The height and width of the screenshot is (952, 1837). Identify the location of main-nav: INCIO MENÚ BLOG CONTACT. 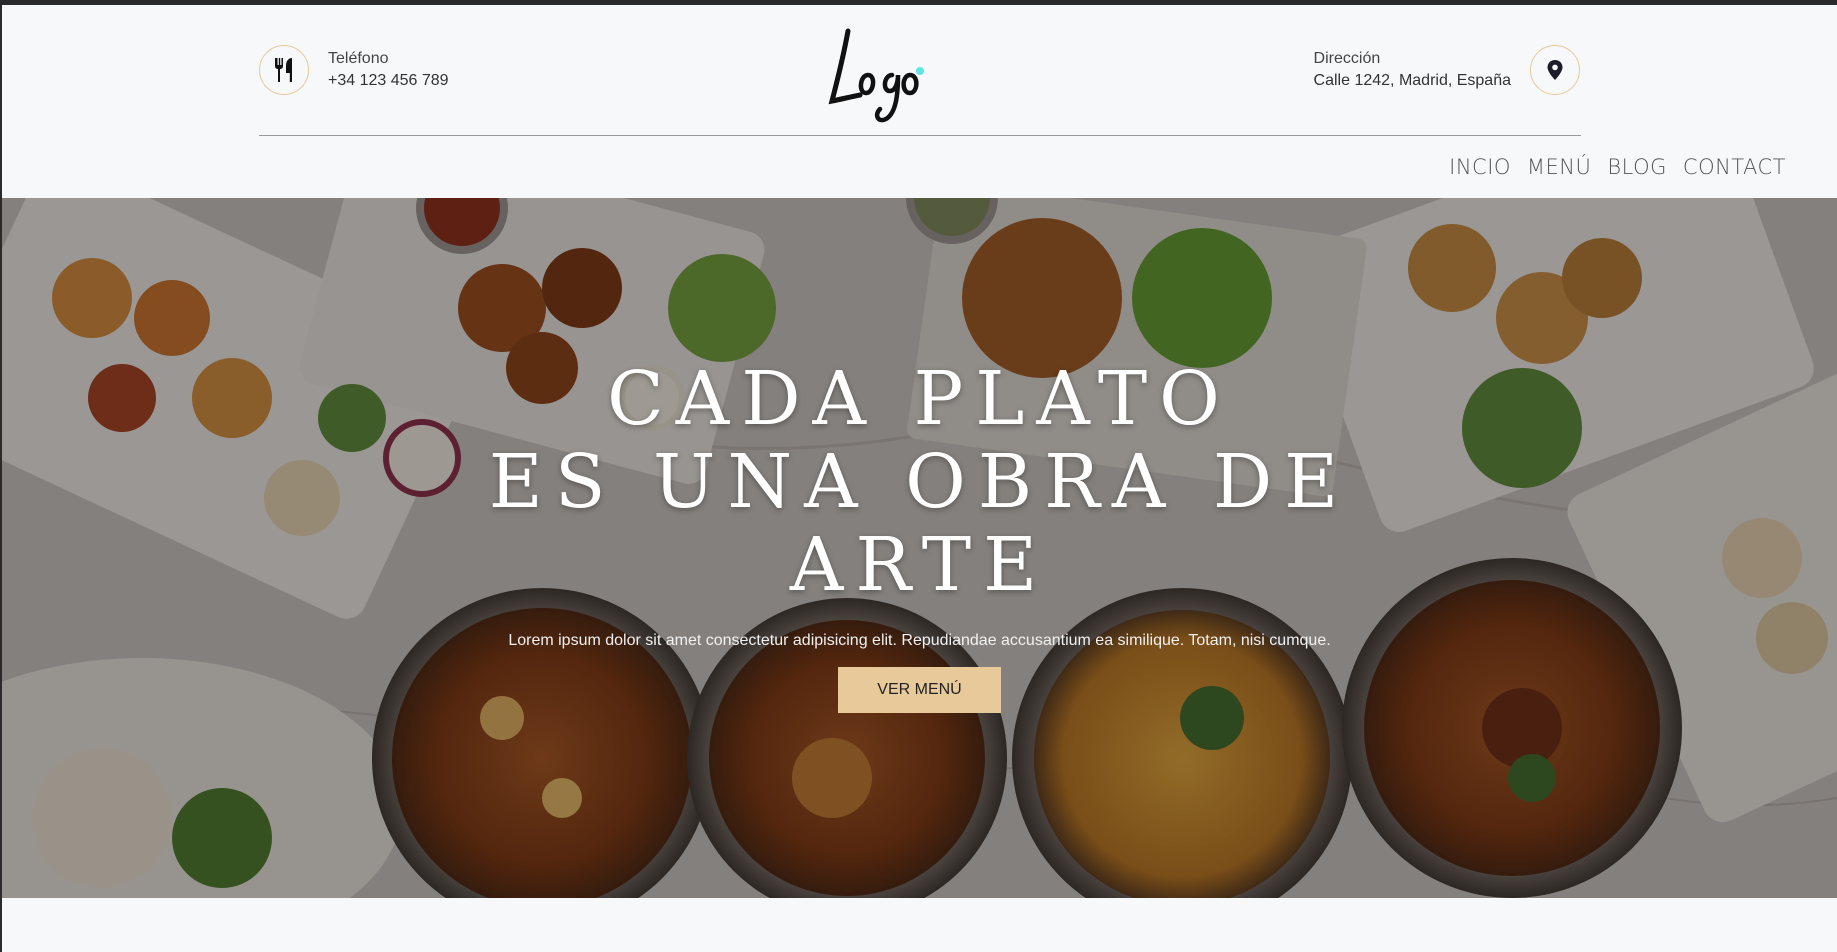
(1609, 167).